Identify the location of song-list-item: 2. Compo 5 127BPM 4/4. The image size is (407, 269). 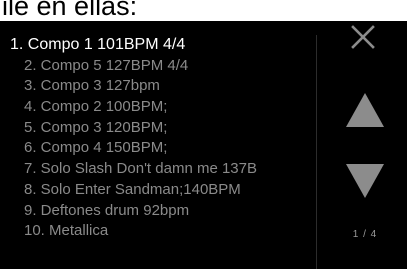
(157, 66).